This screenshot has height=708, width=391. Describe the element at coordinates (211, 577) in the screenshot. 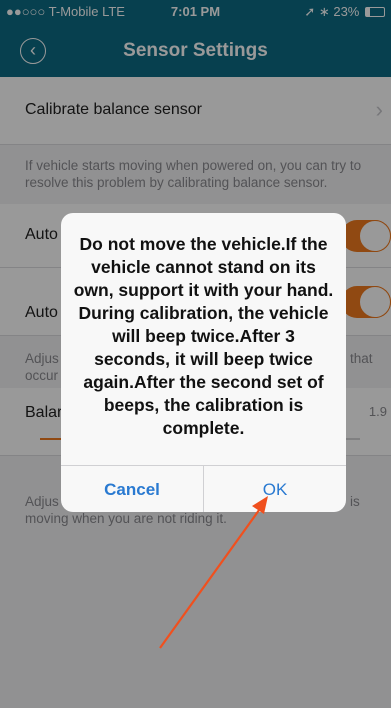

I see `arrow-shaft` at that location.